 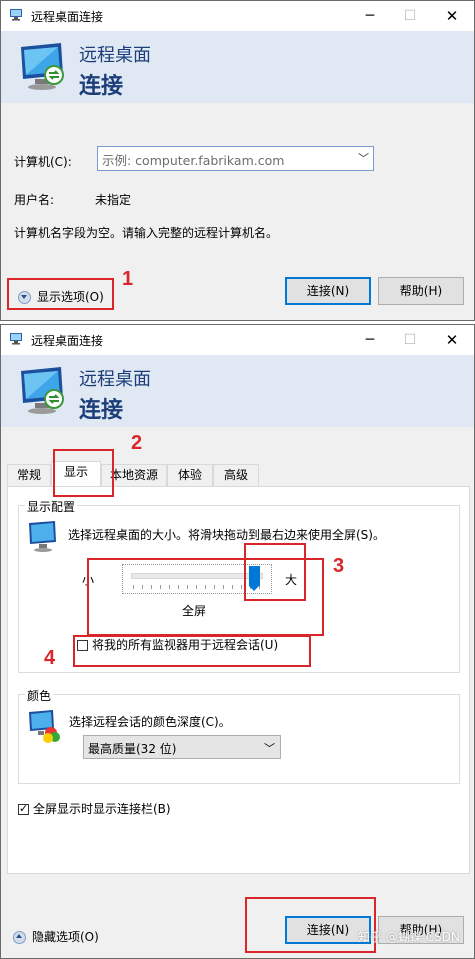 I want to click on color-group: 颜色 选择远程会话的颜色深度(C)。 最高质量(32 位) ﹀, so click(x=239, y=735).